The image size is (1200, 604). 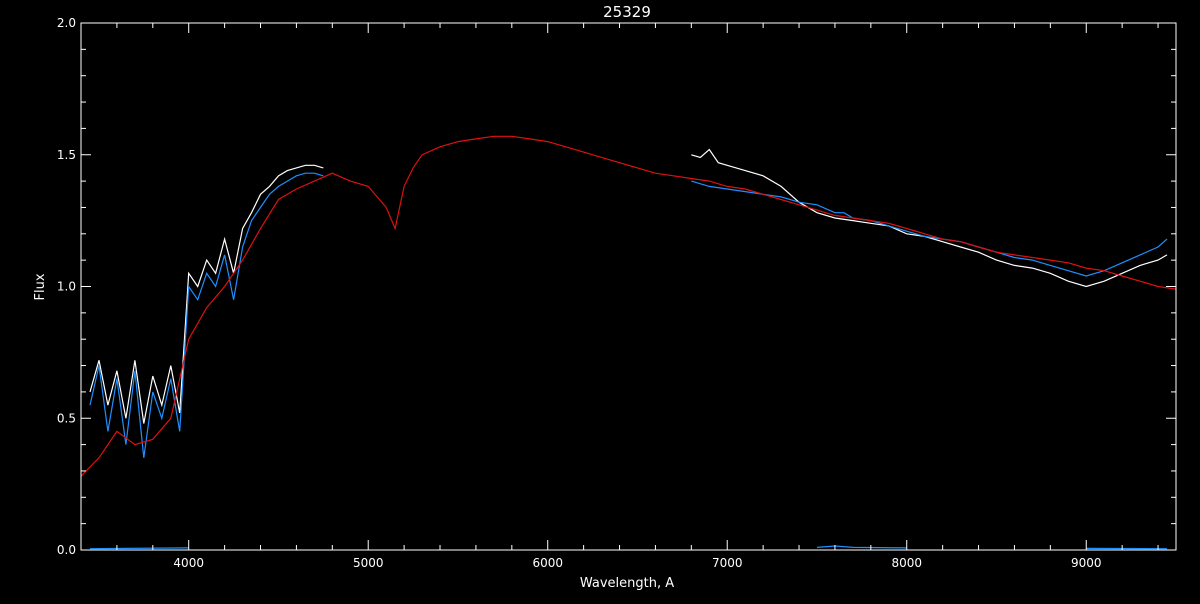 What do you see at coordinates (628, 547) in the screenshot?
I see `series-line-blue-error` at bounding box center [628, 547].